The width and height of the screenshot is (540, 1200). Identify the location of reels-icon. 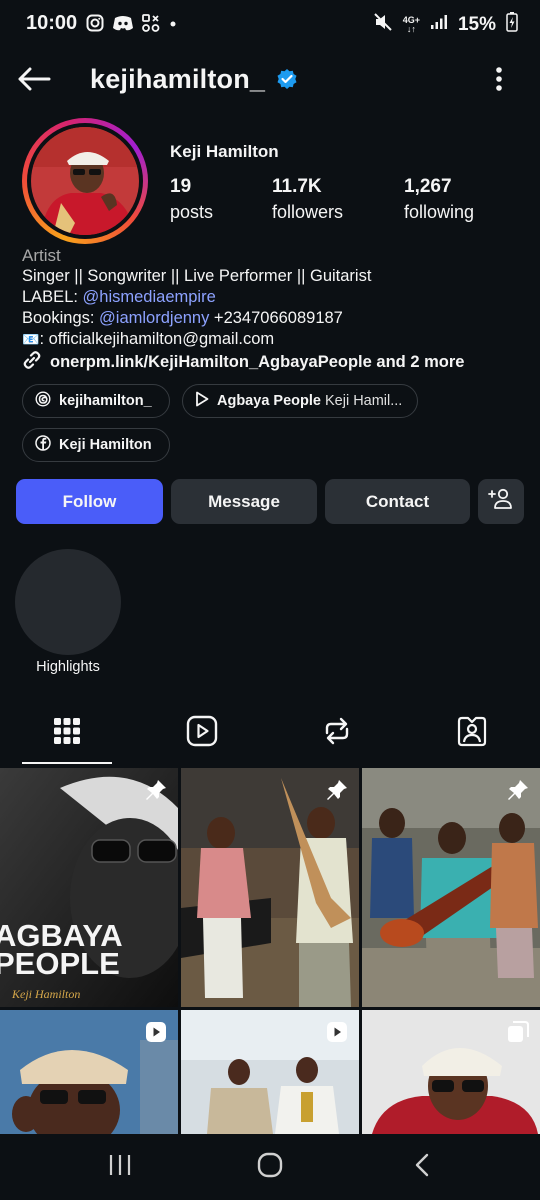
(202, 733).